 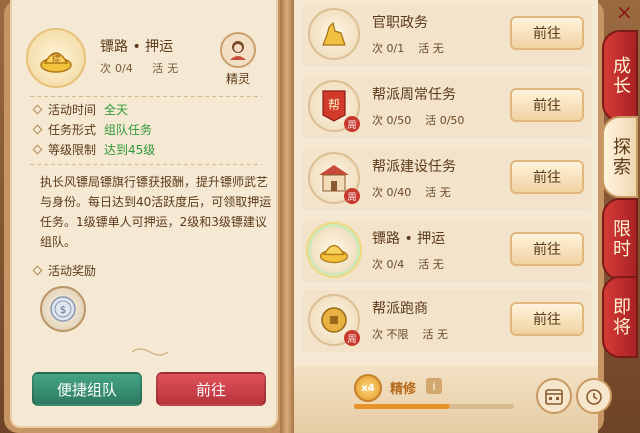 What do you see at coordinates (237, 79) in the screenshot?
I see `sprite-label: 精灵` at bounding box center [237, 79].